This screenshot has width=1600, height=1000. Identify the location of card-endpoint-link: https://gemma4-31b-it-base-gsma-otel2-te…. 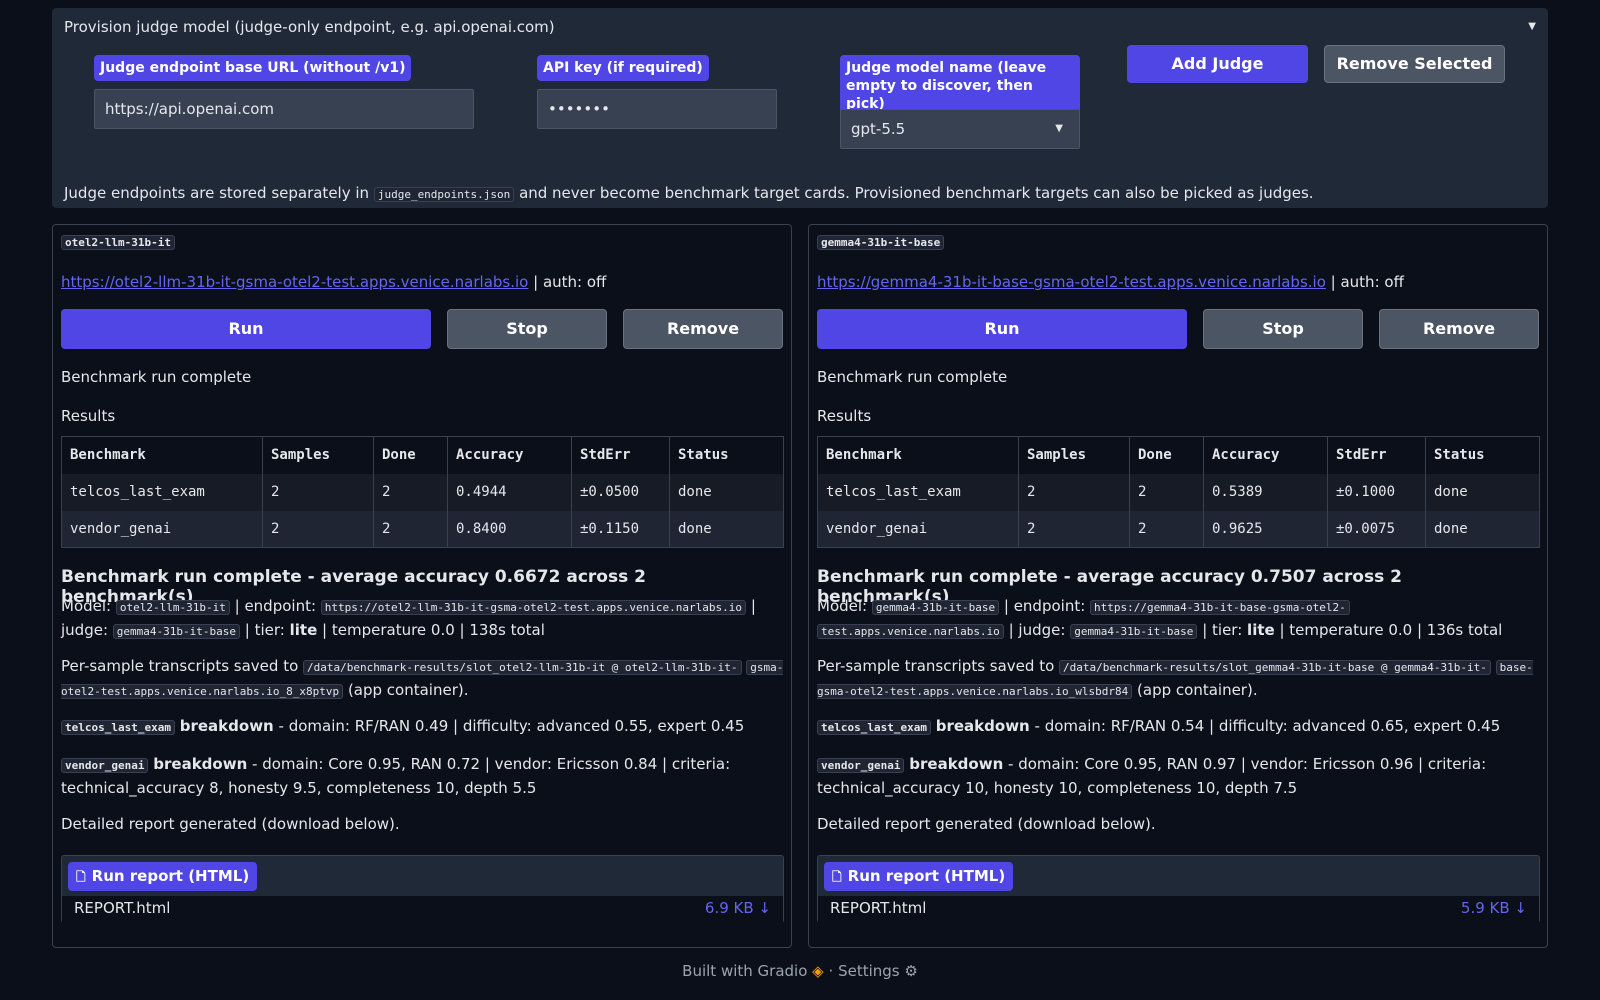
(1071, 282).